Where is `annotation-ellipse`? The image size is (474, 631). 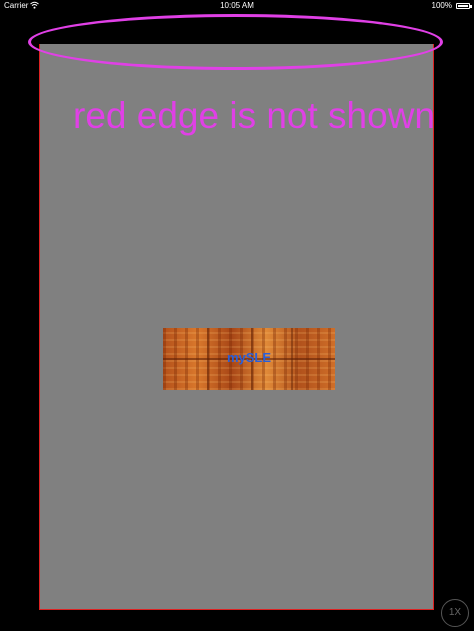
annotation-ellipse is located at coordinates (235, 42).